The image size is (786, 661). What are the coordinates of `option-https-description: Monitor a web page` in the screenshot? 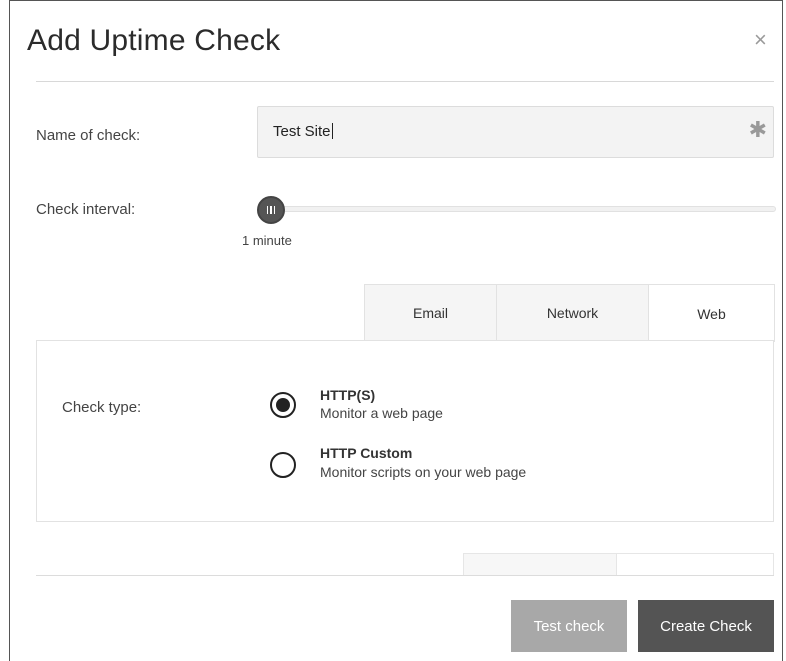 It's located at (381, 413).